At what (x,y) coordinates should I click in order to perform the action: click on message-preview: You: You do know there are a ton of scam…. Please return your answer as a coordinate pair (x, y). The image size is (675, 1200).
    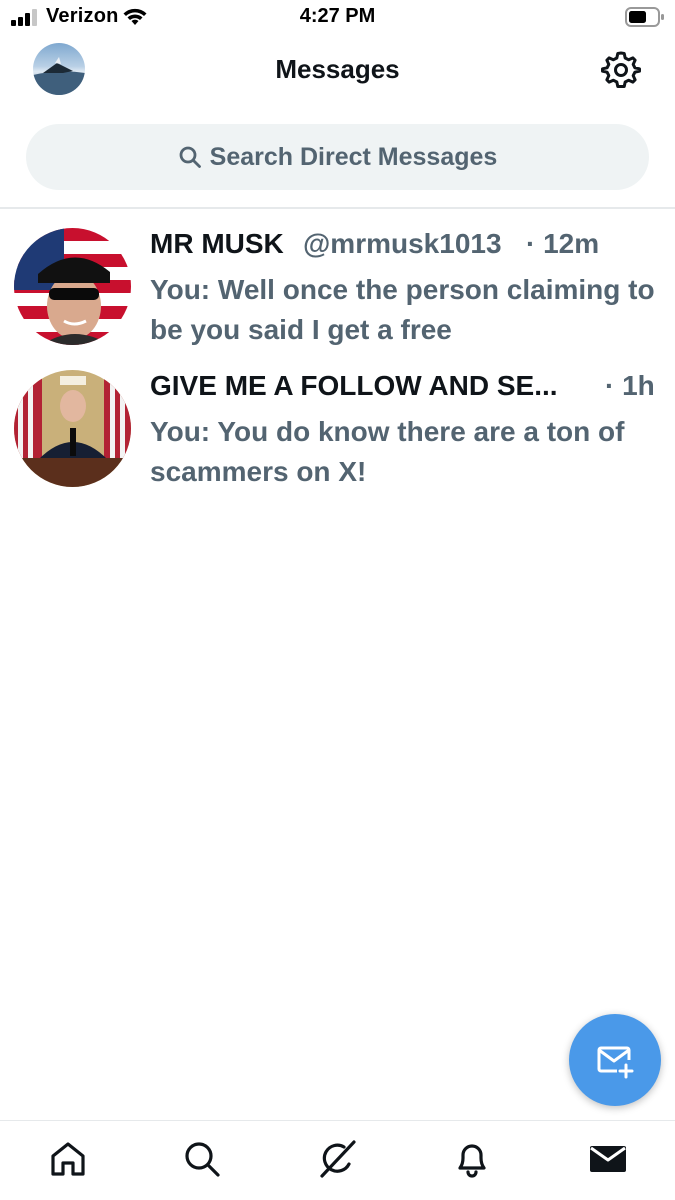
    Looking at the image, I should click on (387, 451).